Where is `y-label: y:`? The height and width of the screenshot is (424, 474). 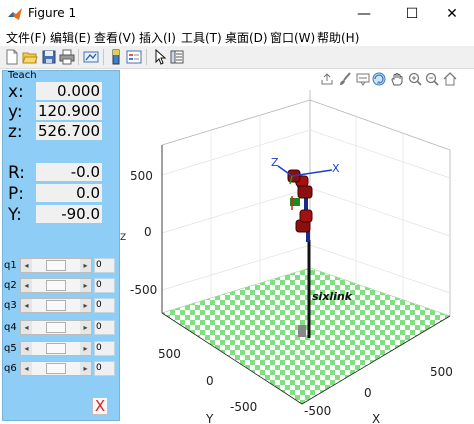 y-label: y: is located at coordinates (15, 112).